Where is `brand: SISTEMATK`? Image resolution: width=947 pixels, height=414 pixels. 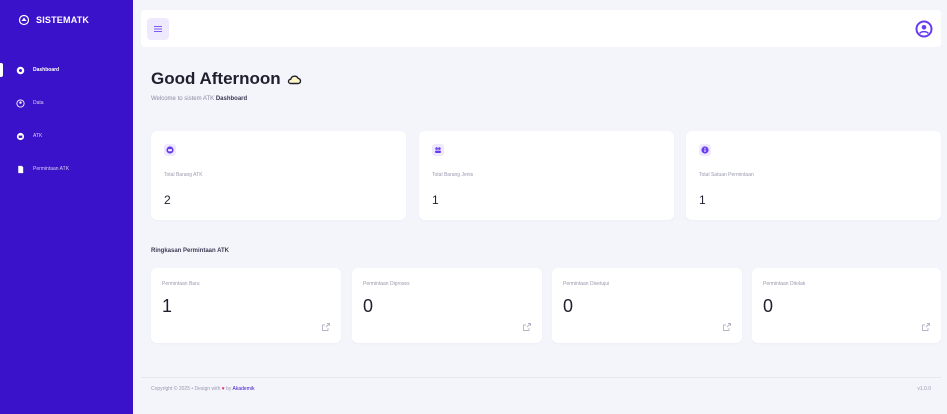 brand: SISTEMATK is located at coordinates (66, 20).